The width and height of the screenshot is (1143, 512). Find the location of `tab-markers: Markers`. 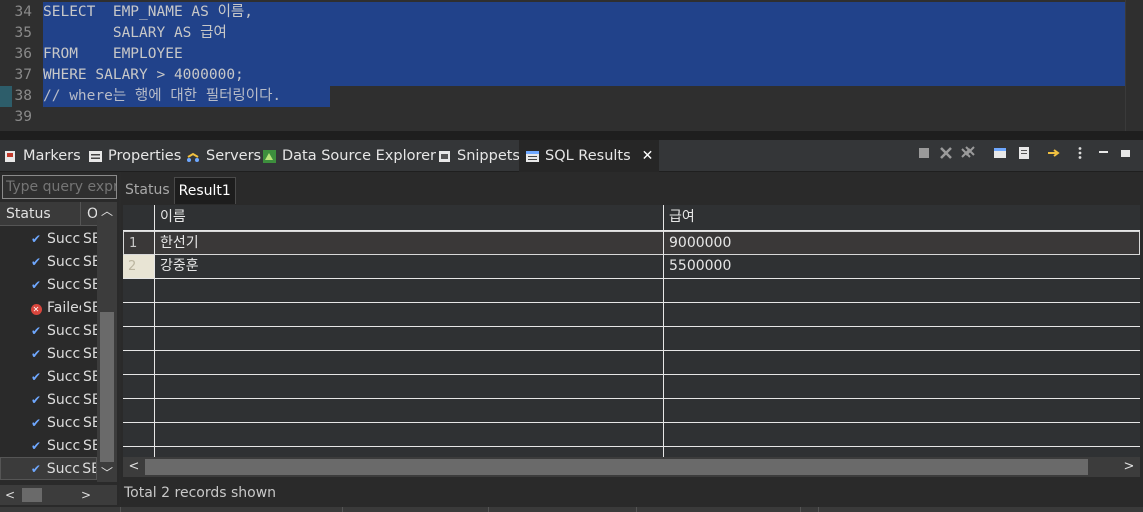

tab-markers: Markers is located at coordinates (42, 156).